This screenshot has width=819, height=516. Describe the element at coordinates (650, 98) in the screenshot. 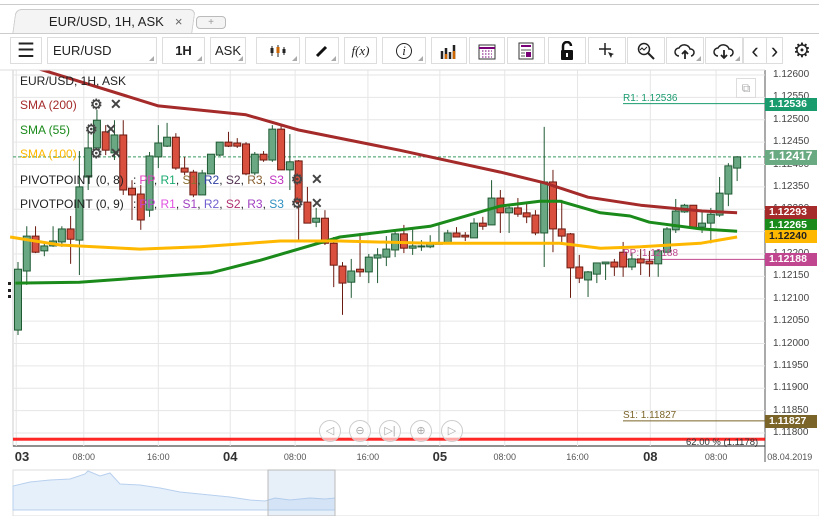

I see `pivot-r1-label: R1: 1.12536` at that location.